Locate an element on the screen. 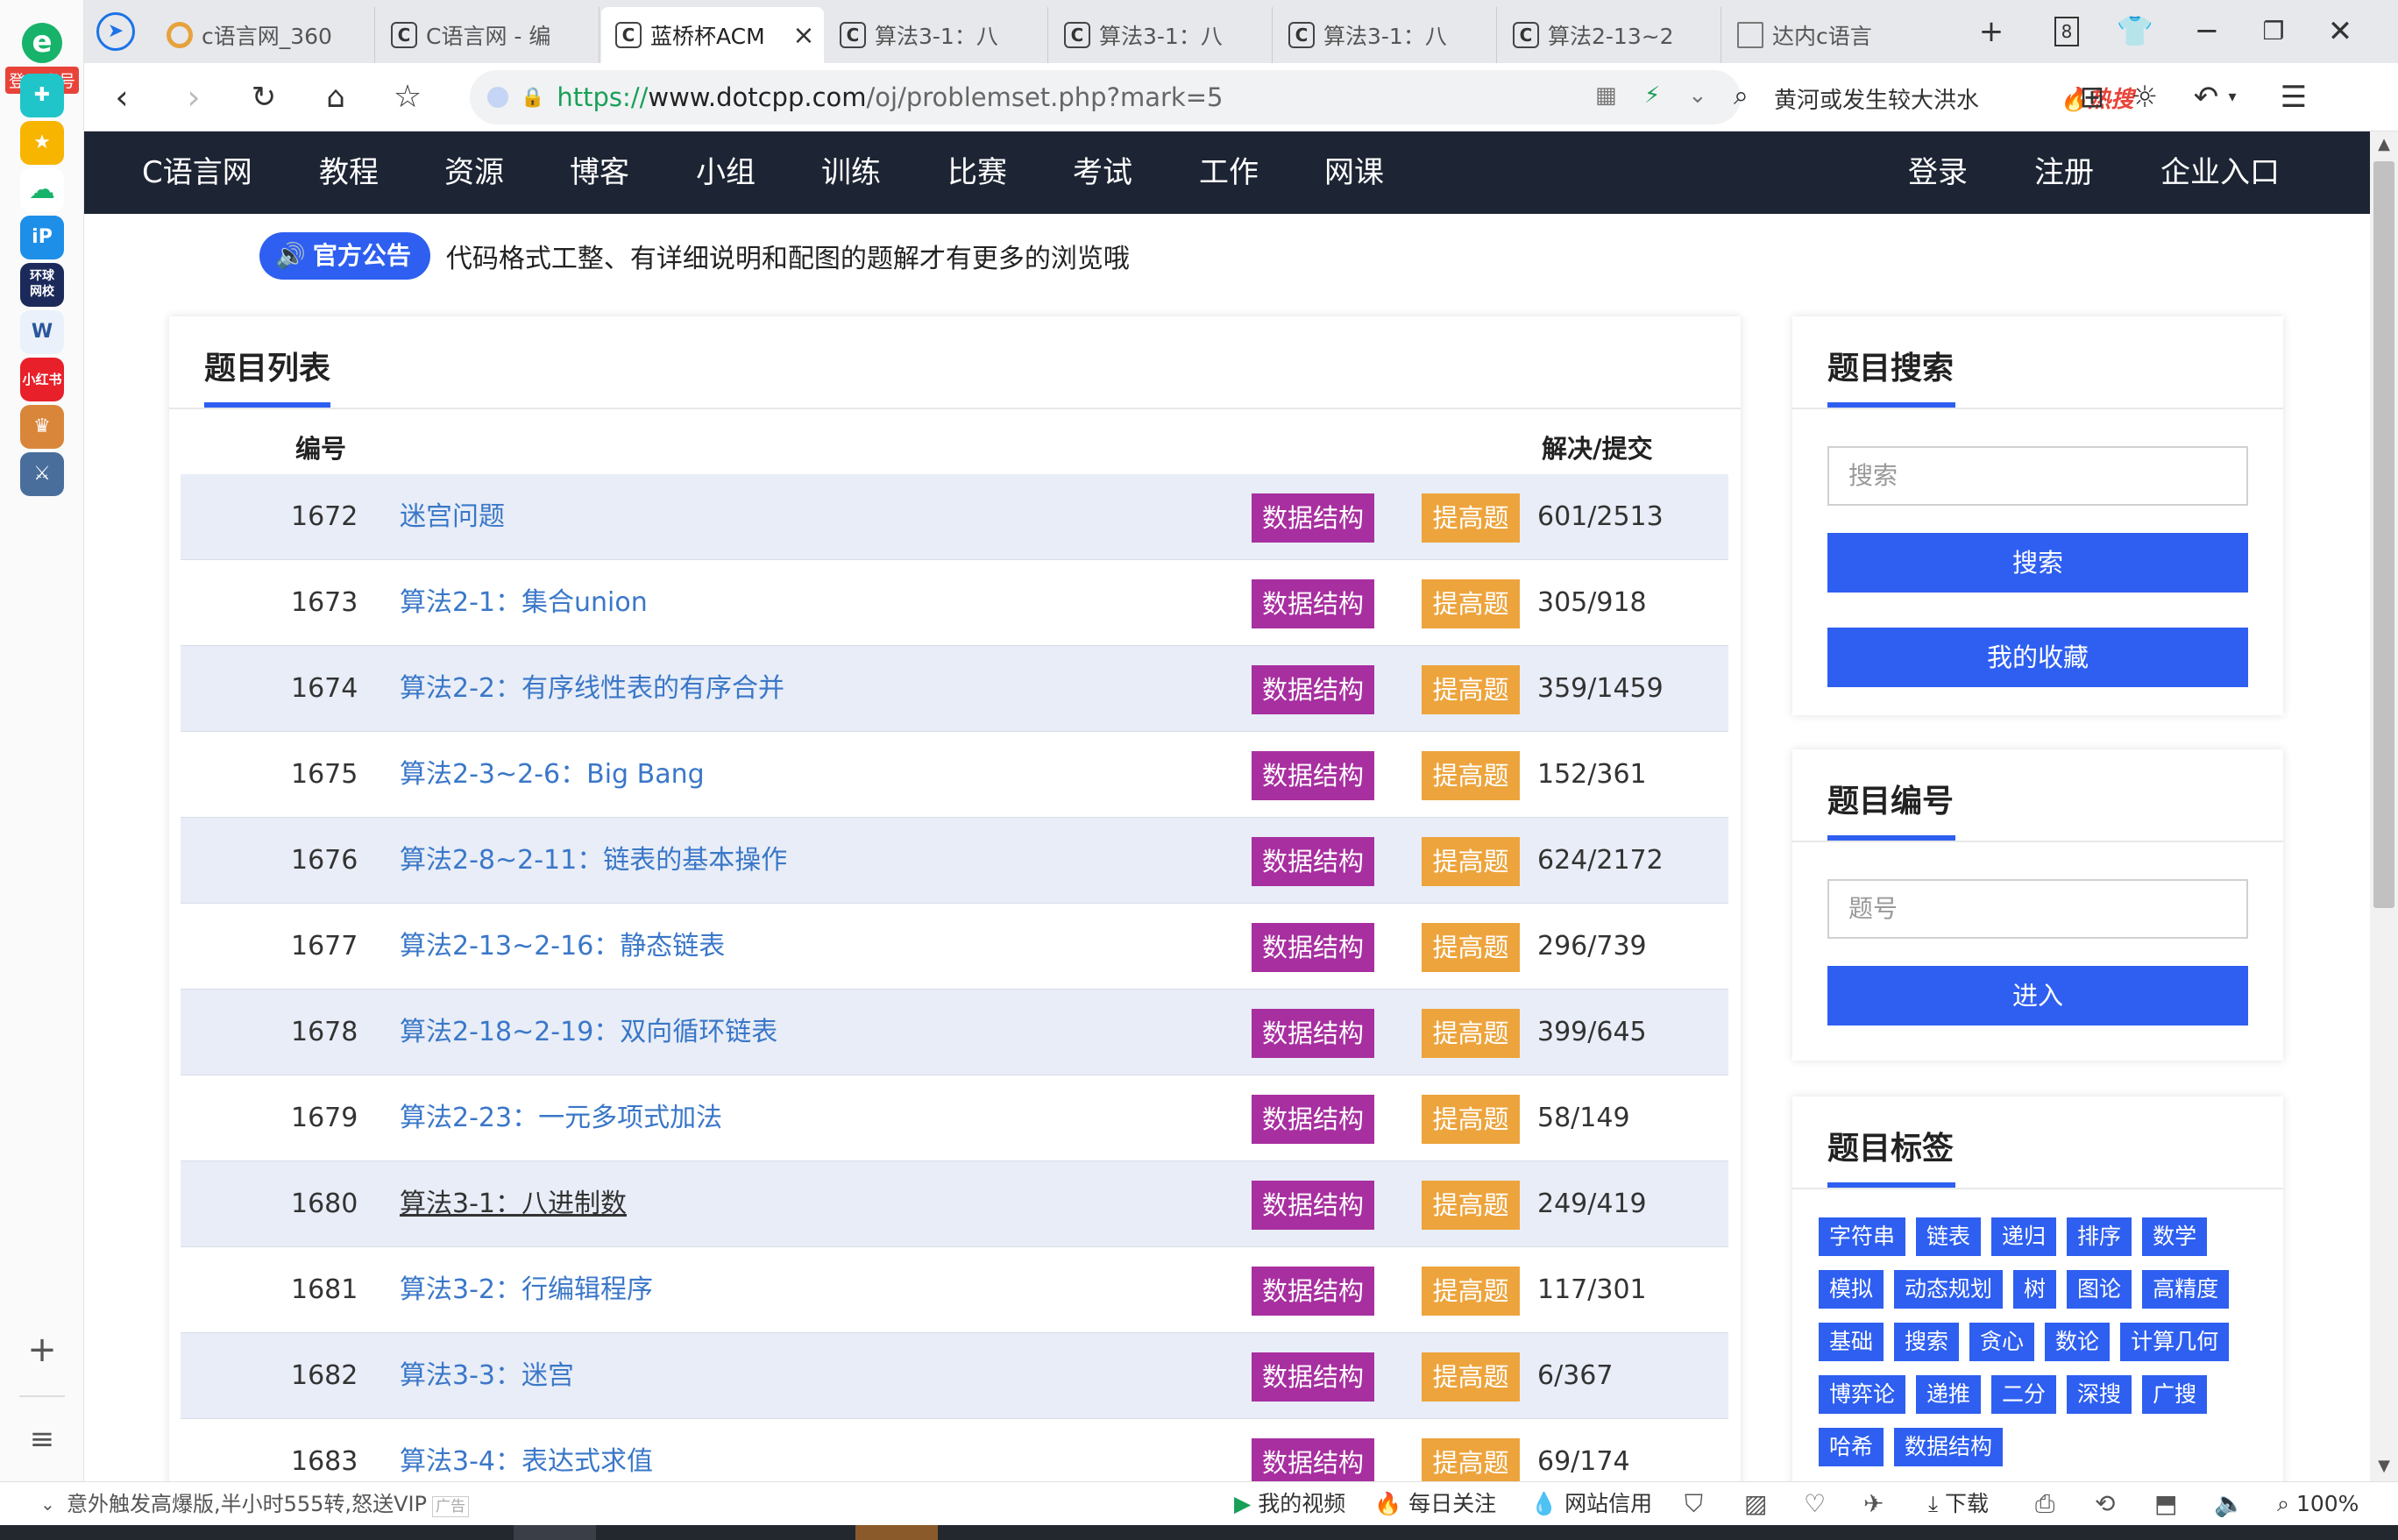 This screenshot has width=2398, height=1540. tab-c-lang-360: c语言网_360 is located at coordinates (264, 35).